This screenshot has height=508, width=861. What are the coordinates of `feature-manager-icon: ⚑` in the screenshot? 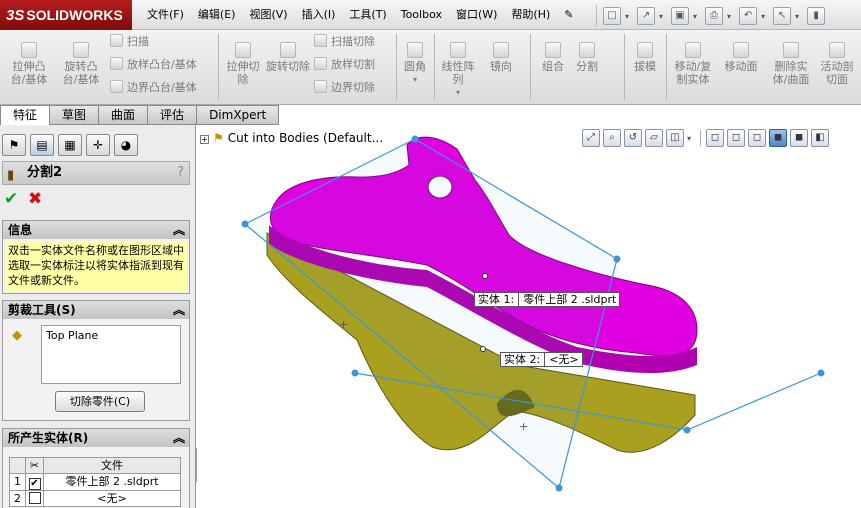 It's located at (14, 145).